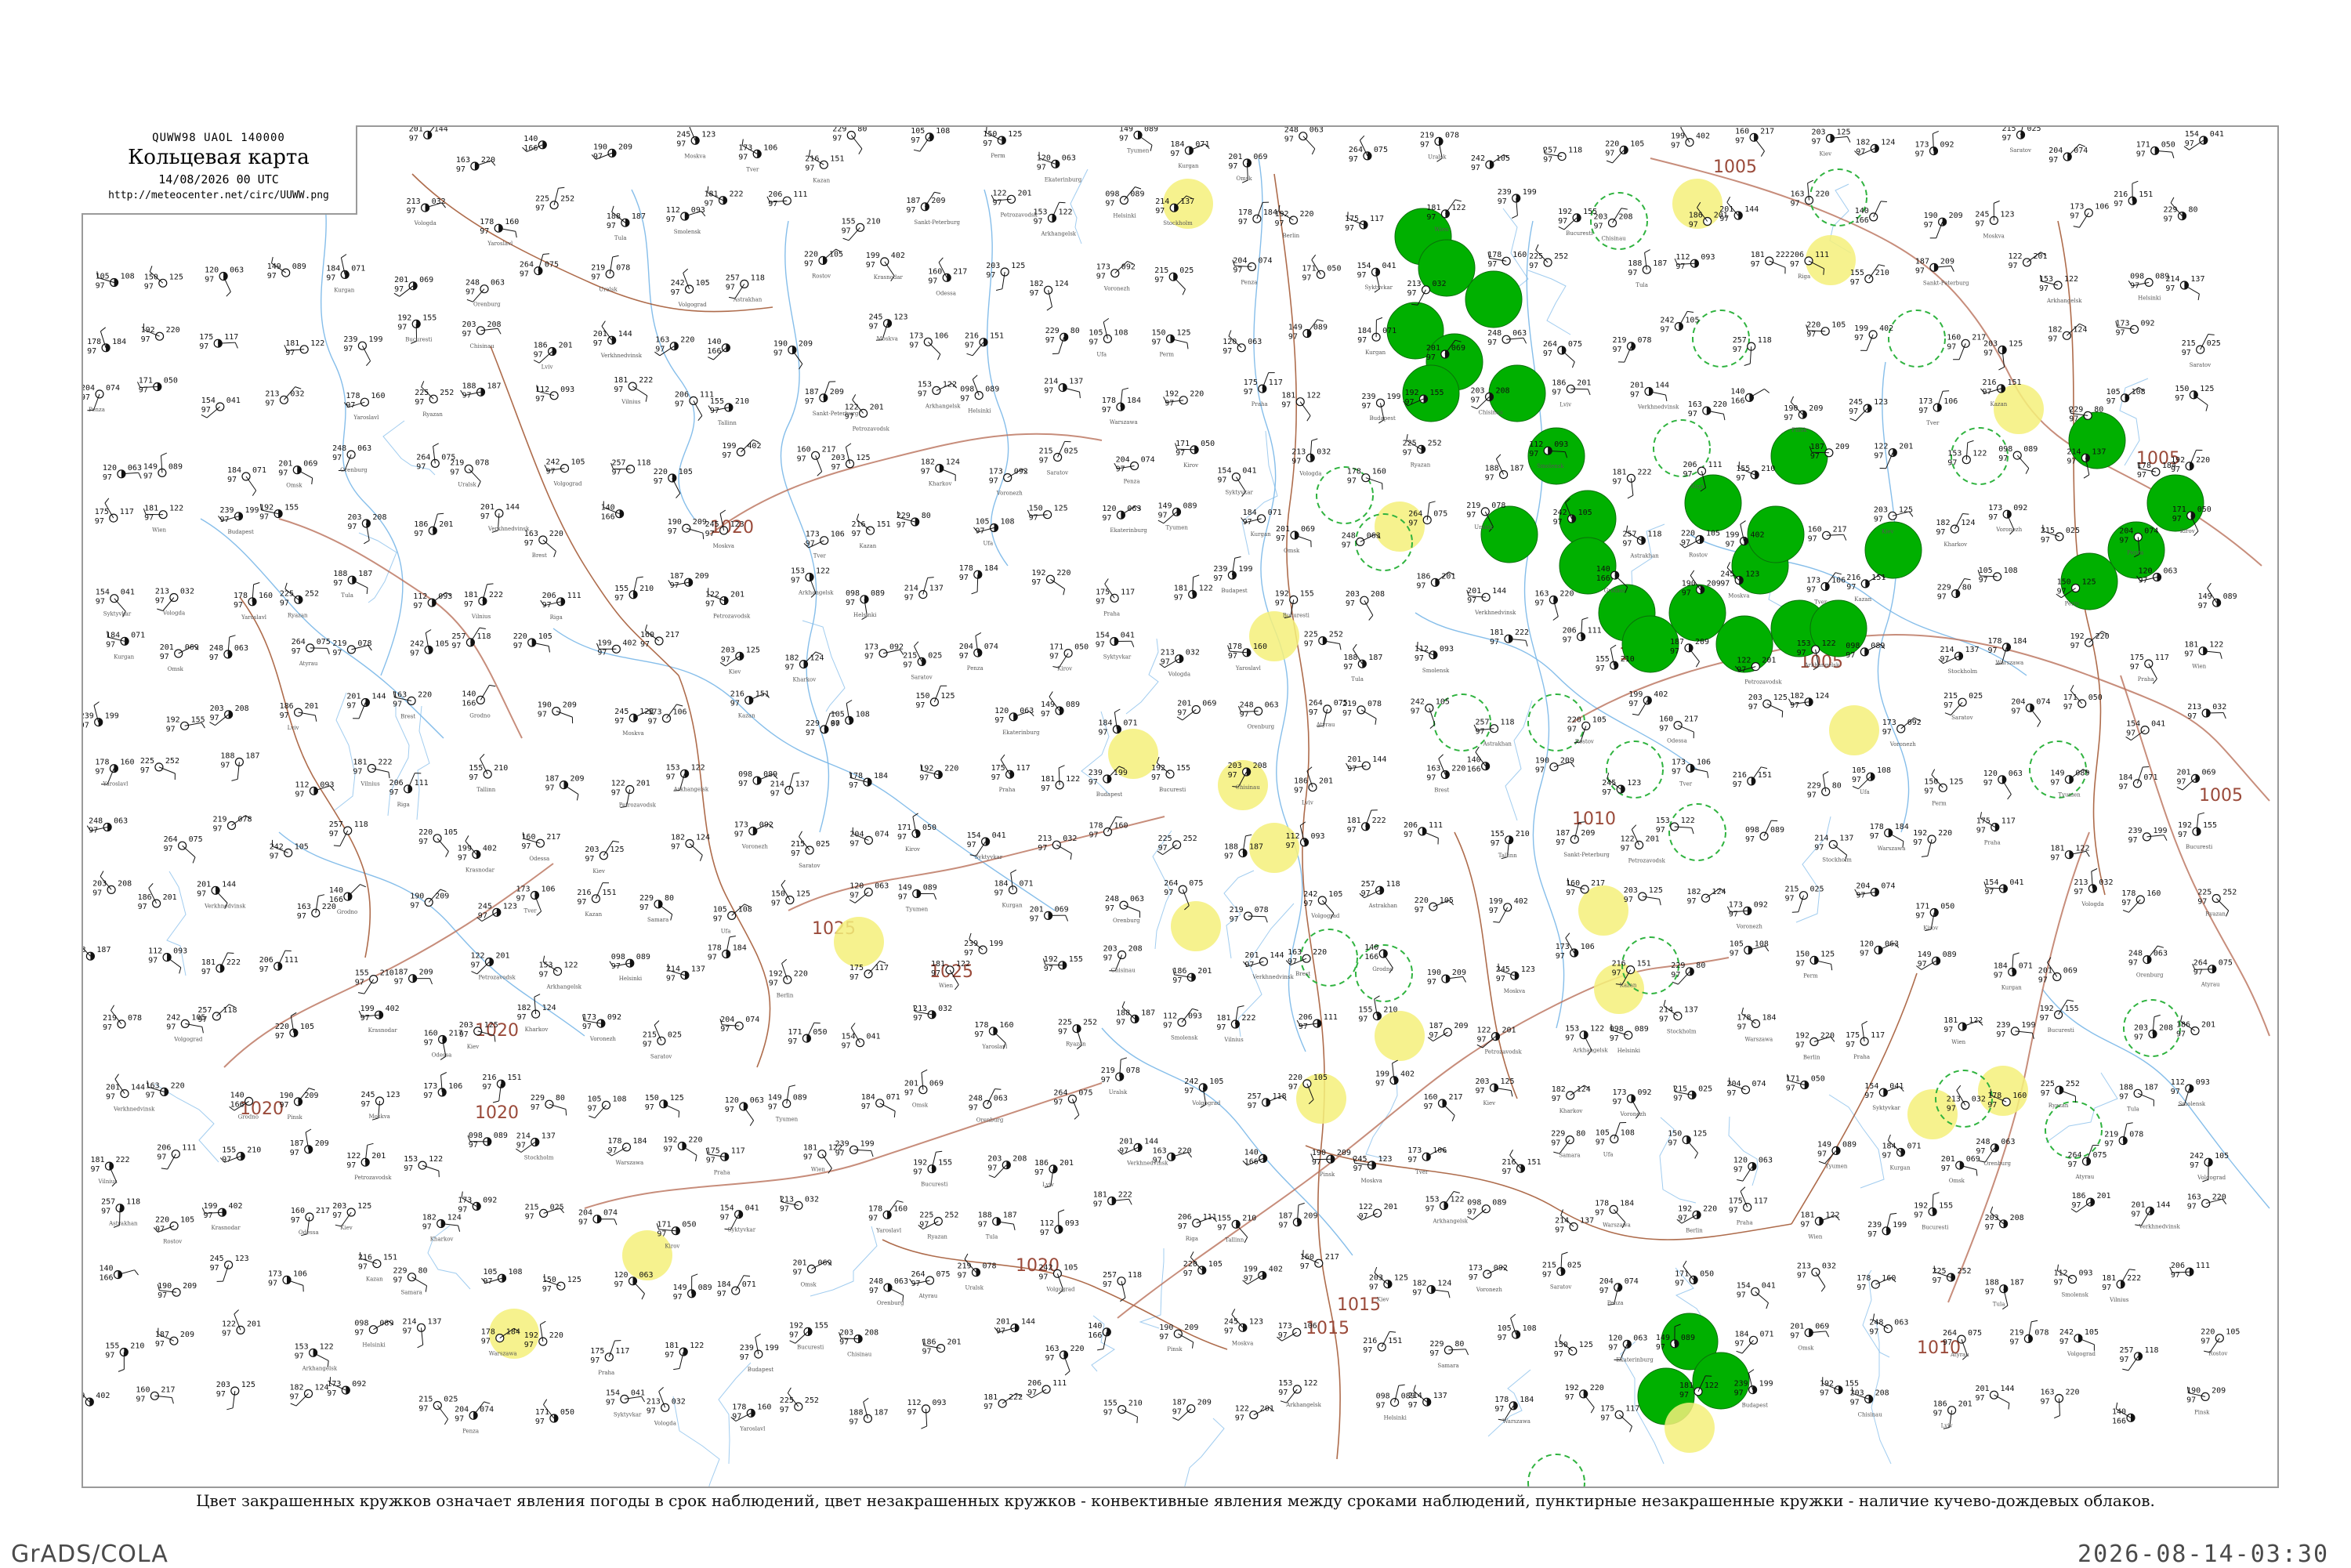 The width and height of the screenshot is (2351, 1568). What do you see at coordinates (1124, 910) in the screenshot?
I see `station-plot: 24897063Orenburg` at bounding box center [1124, 910].